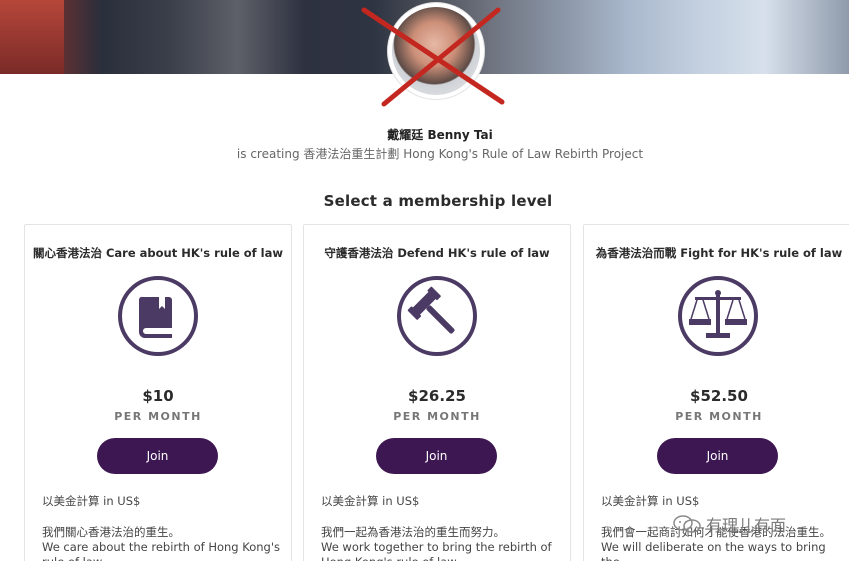 This screenshot has width=849, height=561. I want to click on join-button-defend: Join, so click(436, 456).